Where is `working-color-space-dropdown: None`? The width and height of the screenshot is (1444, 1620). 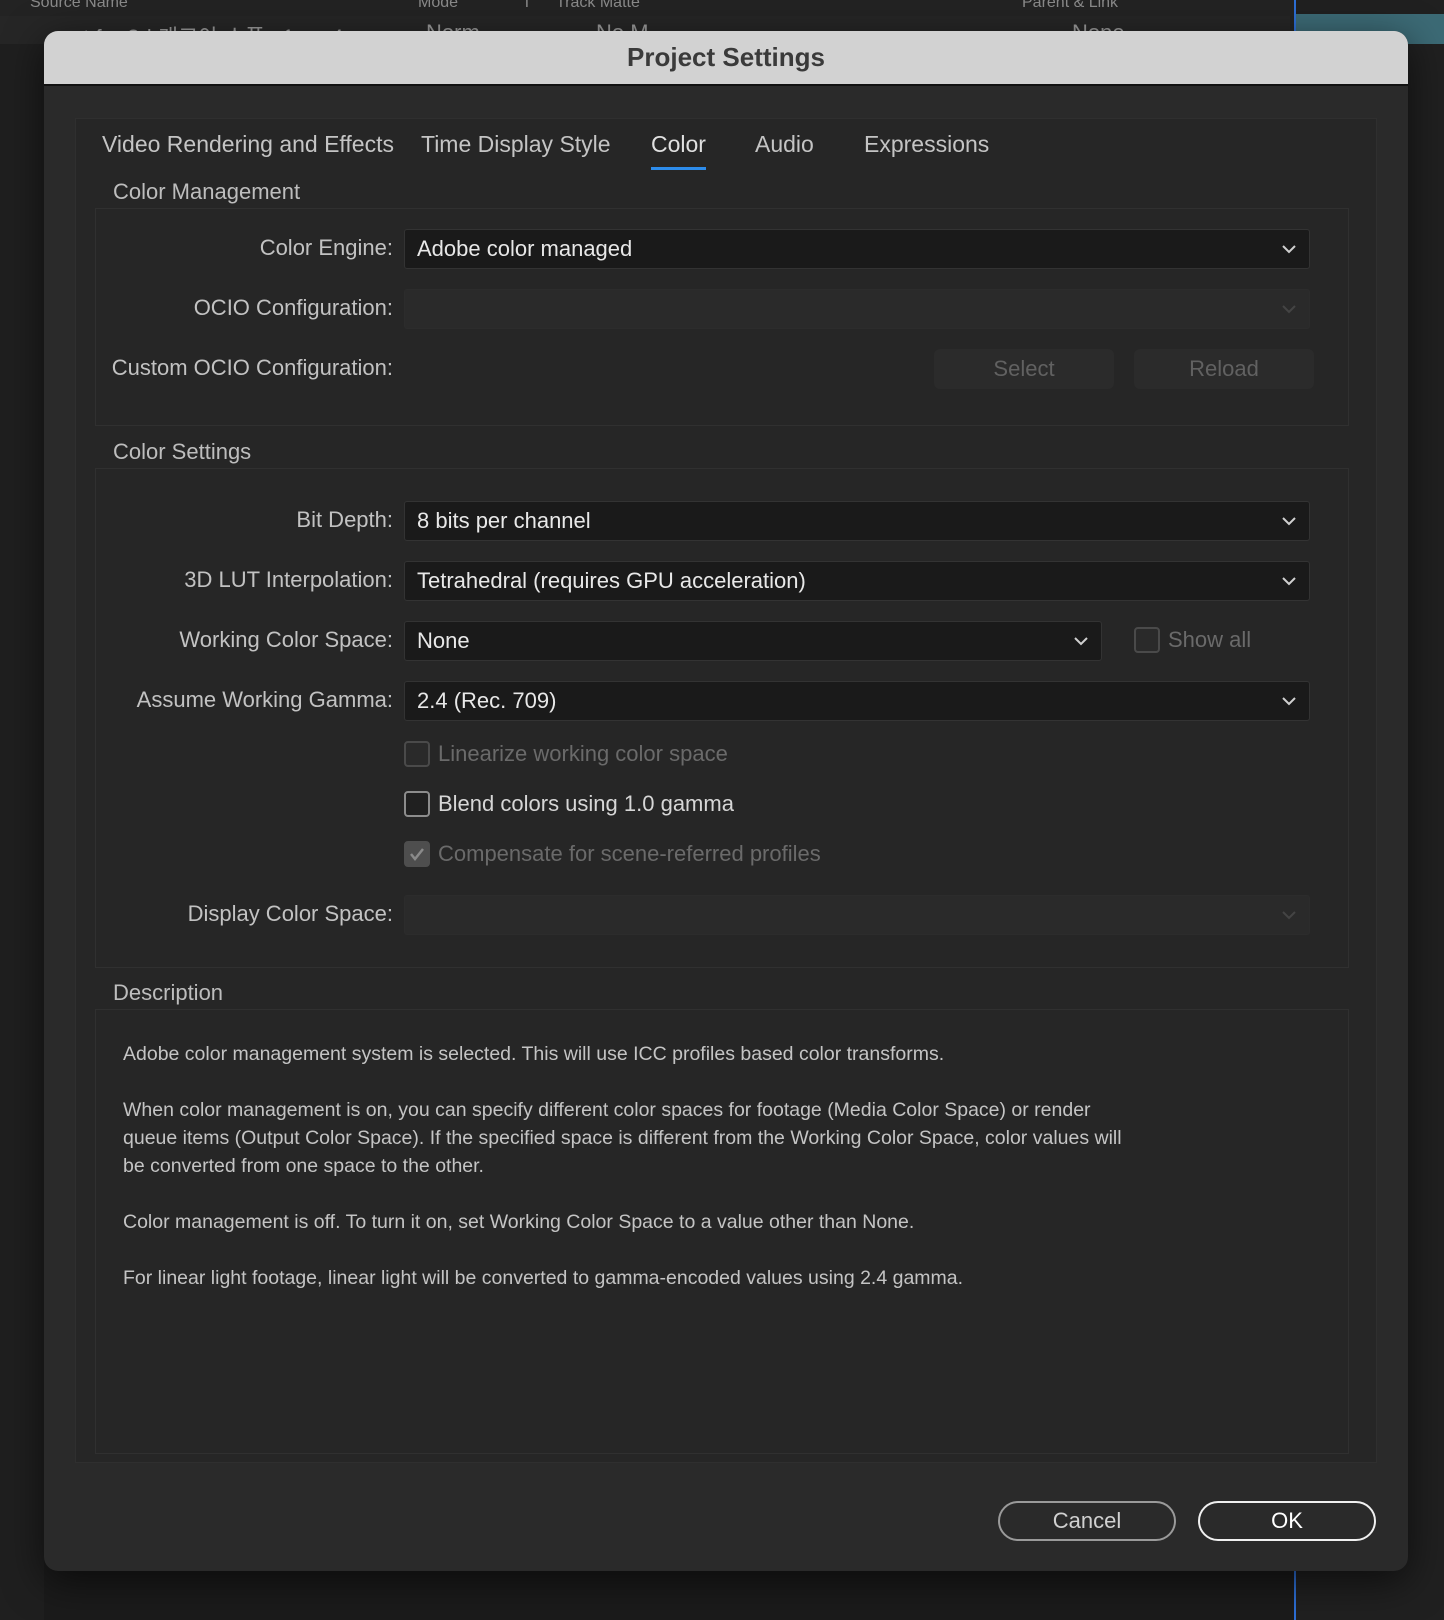
working-color-space-dropdown: None is located at coordinates (753, 641).